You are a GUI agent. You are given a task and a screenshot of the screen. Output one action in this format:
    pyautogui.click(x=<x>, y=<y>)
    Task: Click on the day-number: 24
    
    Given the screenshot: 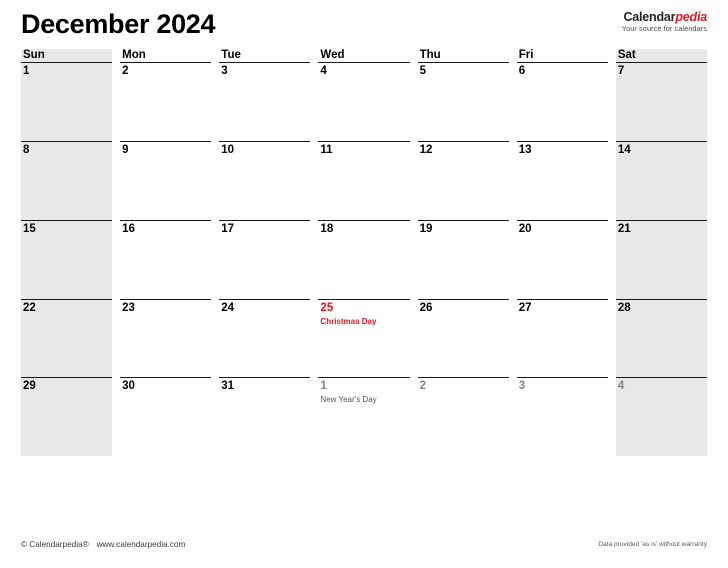 What is the action you would take?
    pyautogui.click(x=228, y=307)
    